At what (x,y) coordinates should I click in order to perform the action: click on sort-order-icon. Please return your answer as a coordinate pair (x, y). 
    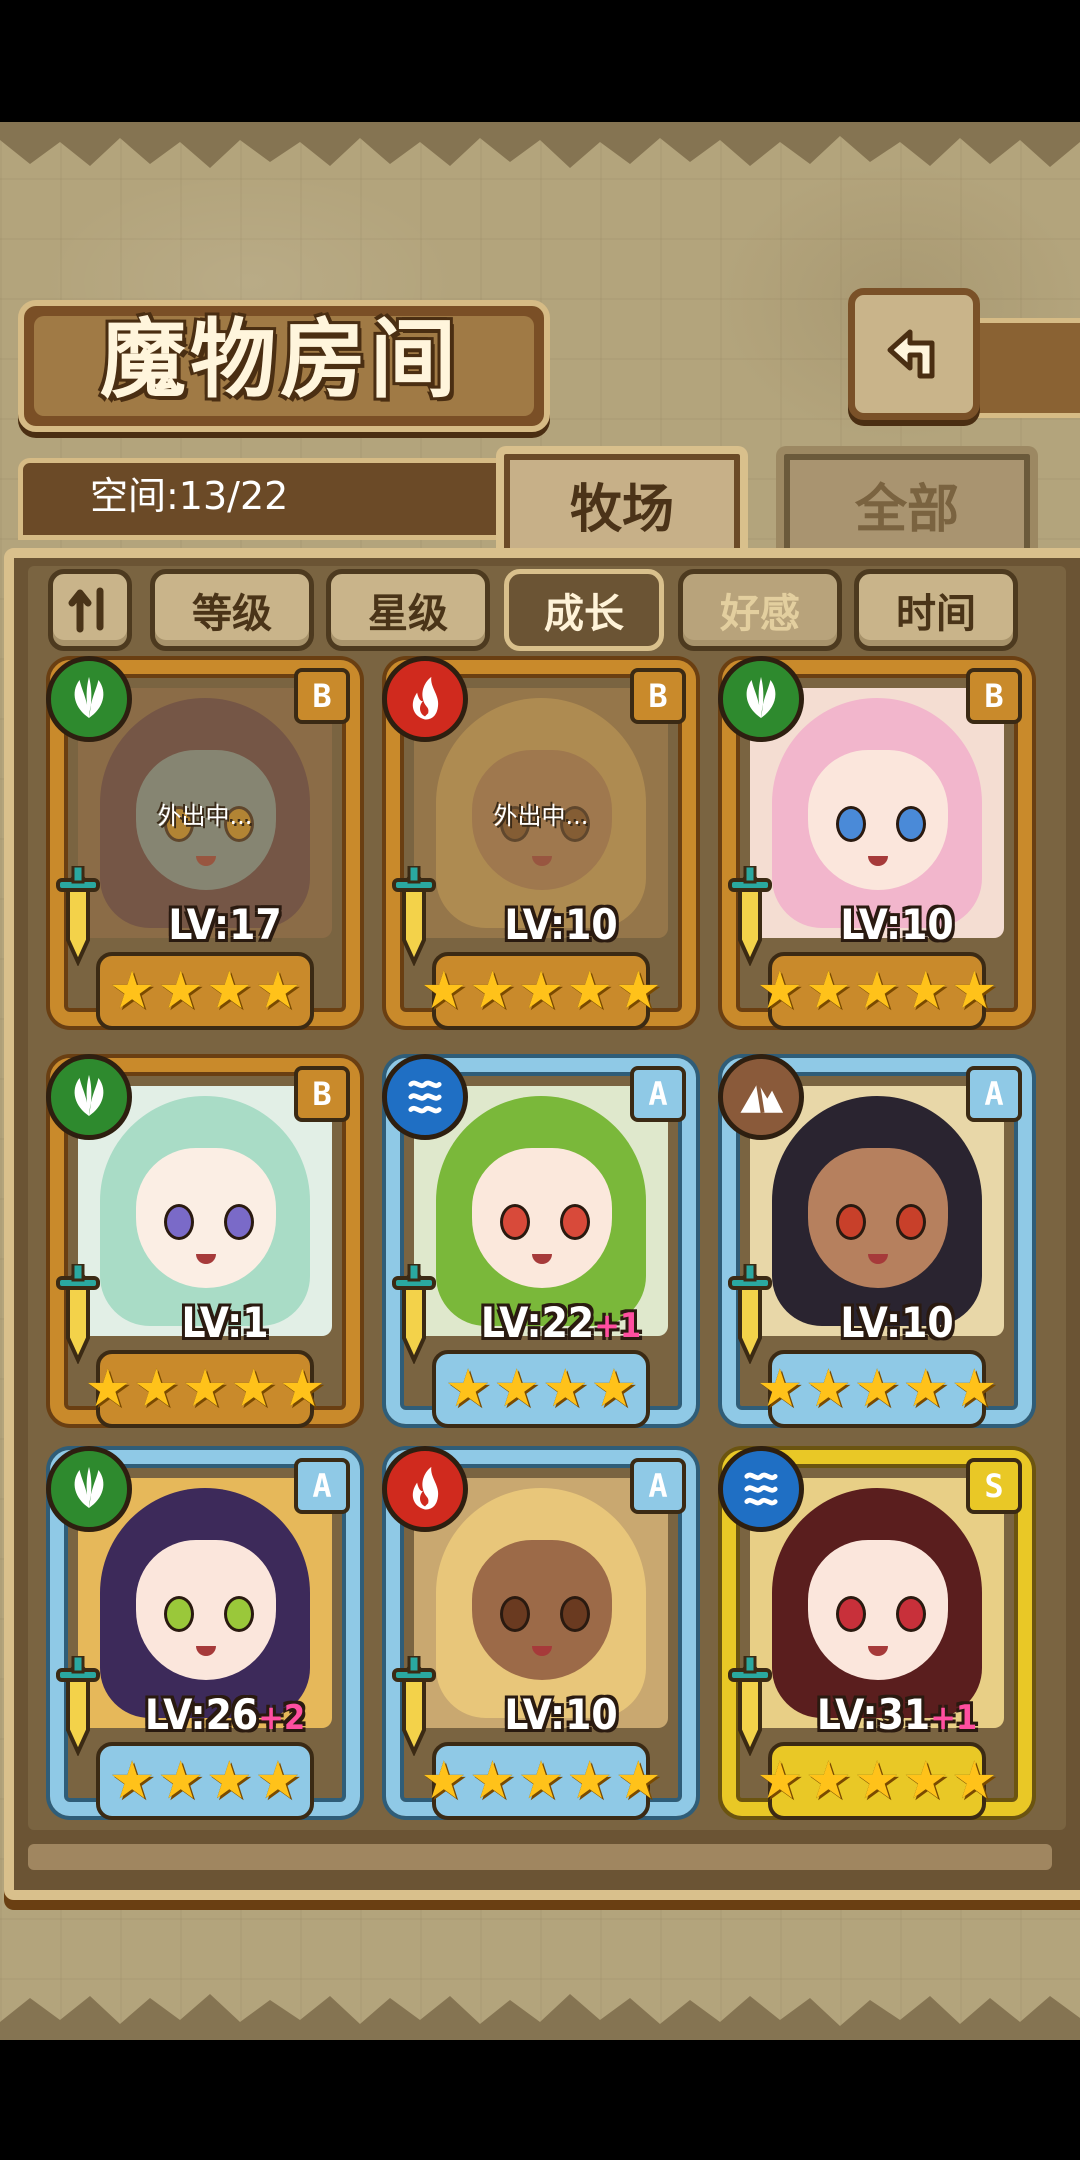
    Looking at the image, I should click on (86, 610).